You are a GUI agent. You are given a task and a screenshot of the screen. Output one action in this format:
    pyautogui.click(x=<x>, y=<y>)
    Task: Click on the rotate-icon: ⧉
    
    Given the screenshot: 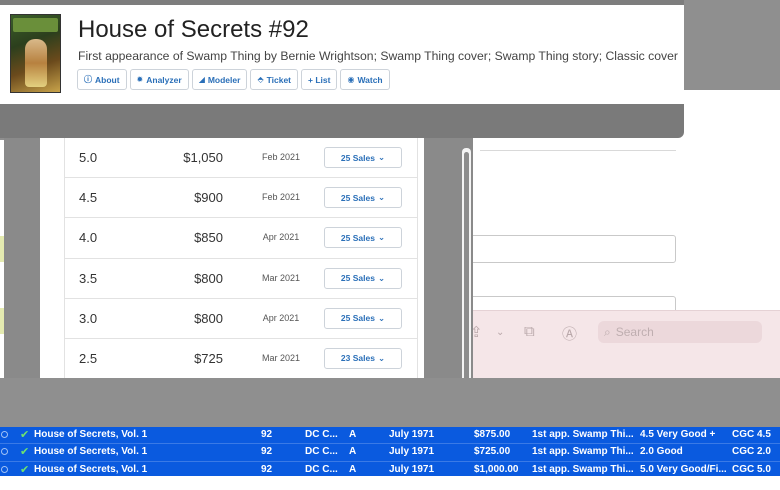 What is the action you would take?
    pyautogui.click(x=529, y=331)
    